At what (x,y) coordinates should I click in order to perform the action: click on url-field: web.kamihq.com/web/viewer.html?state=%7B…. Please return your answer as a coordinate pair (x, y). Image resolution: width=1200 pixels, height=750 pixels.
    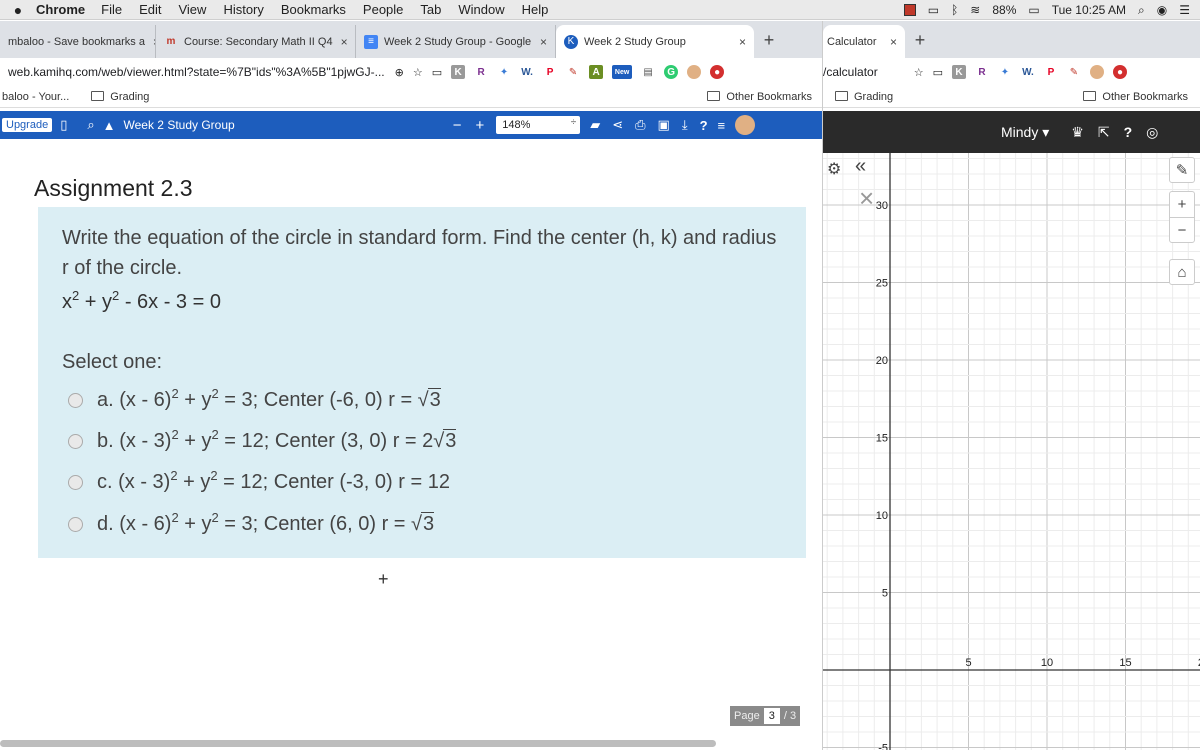
    Looking at the image, I should click on (192, 72).